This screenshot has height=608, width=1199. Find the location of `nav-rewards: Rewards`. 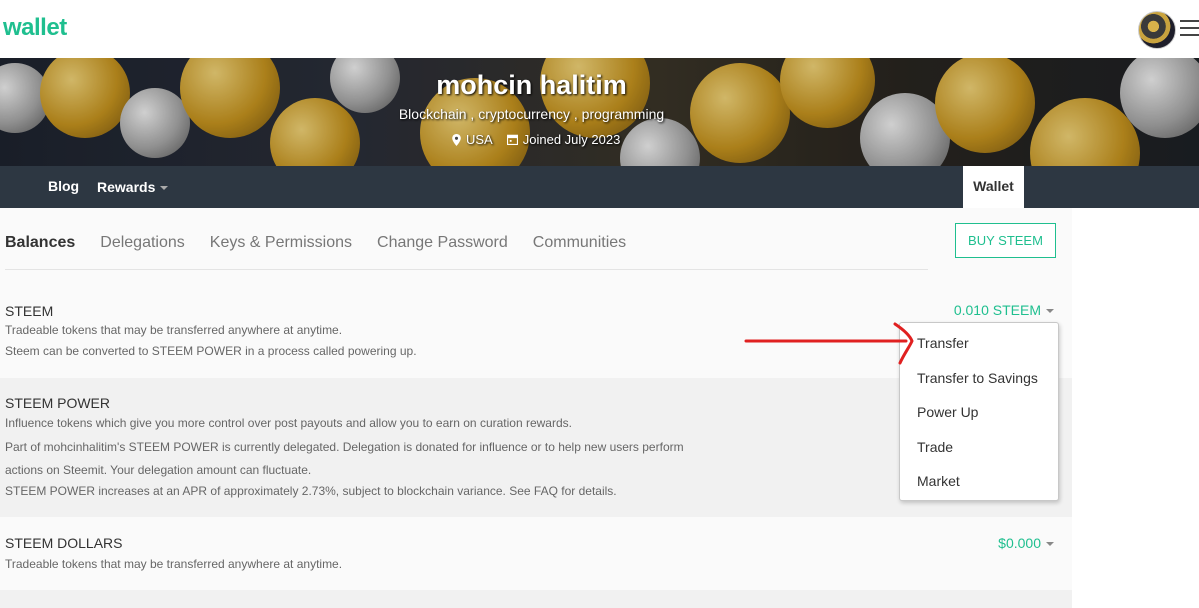

nav-rewards: Rewards is located at coordinates (133, 187).